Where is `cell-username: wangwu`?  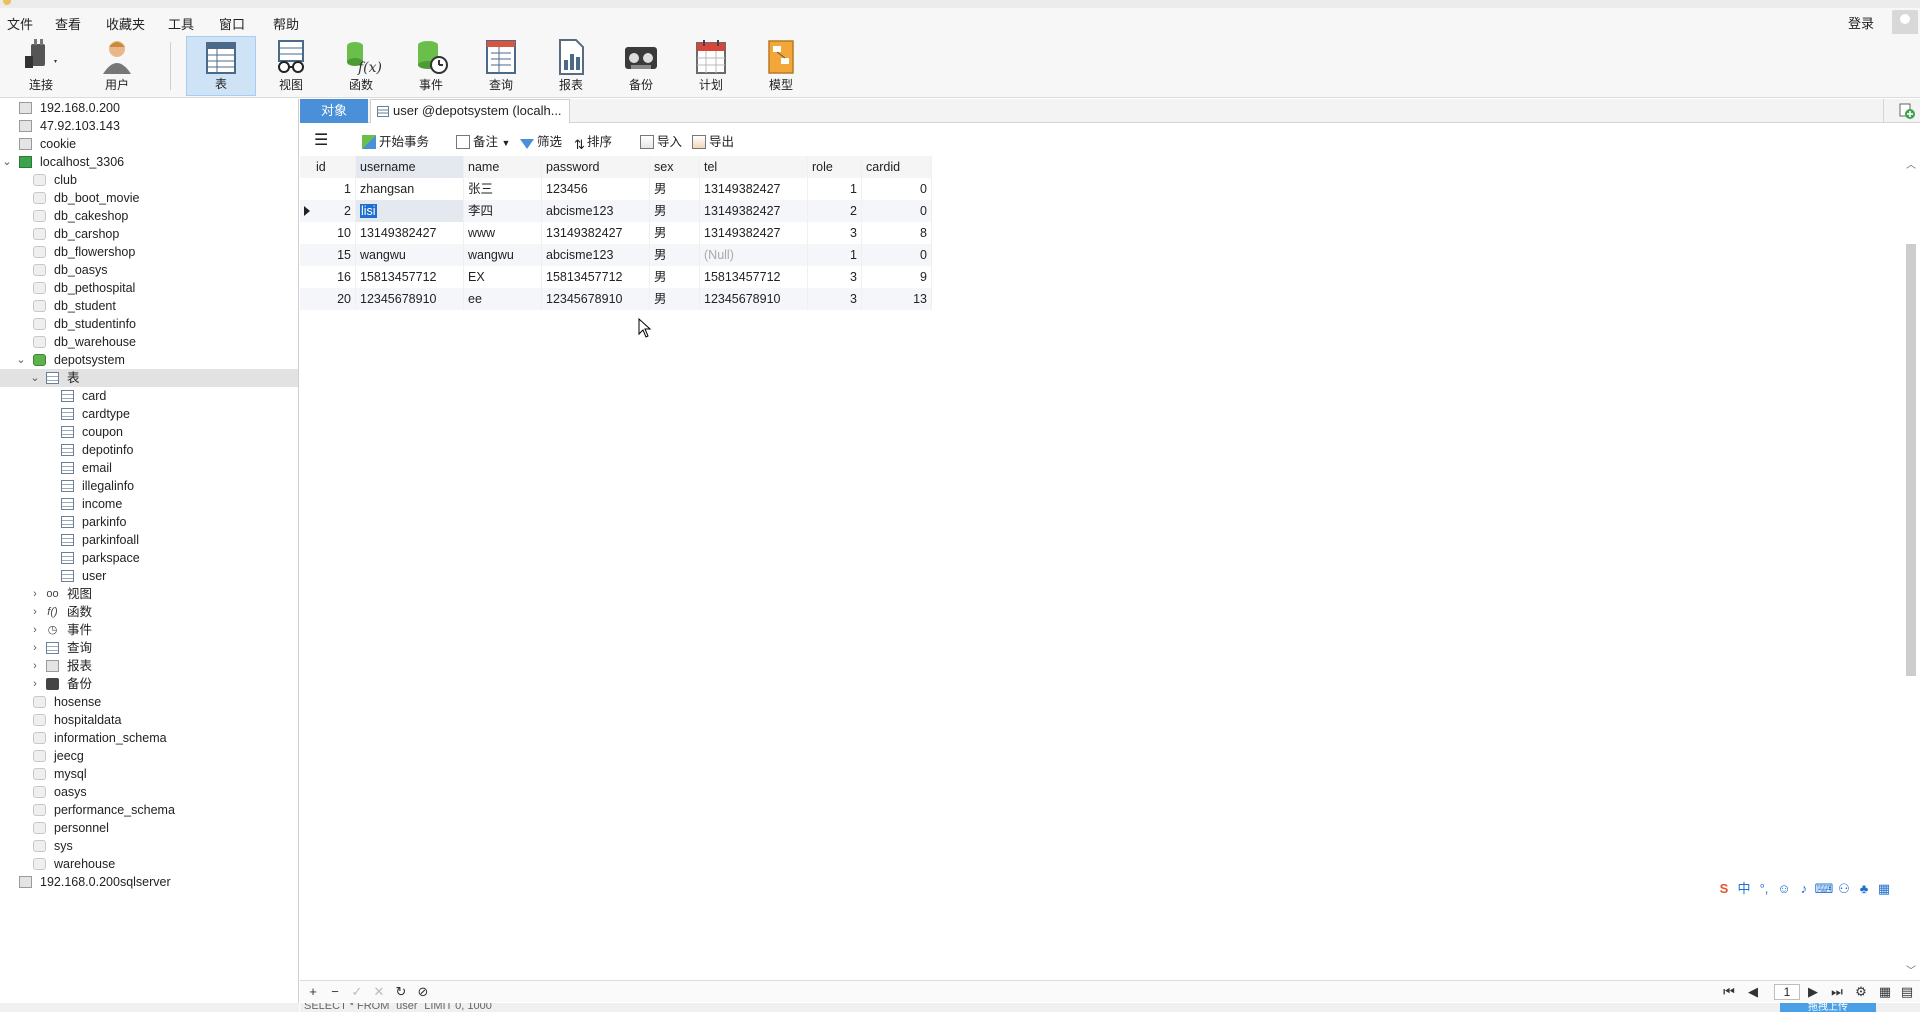
cell-username: wangwu is located at coordinates (410, 255).